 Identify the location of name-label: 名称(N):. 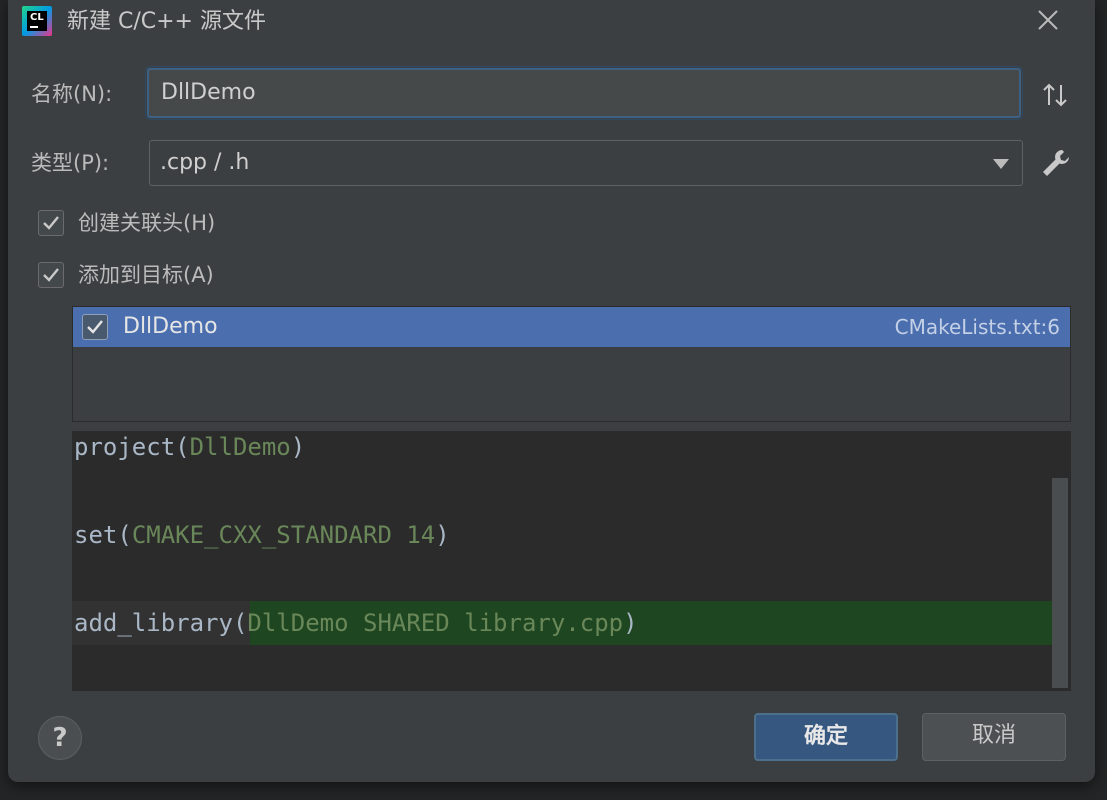
(72, 94).